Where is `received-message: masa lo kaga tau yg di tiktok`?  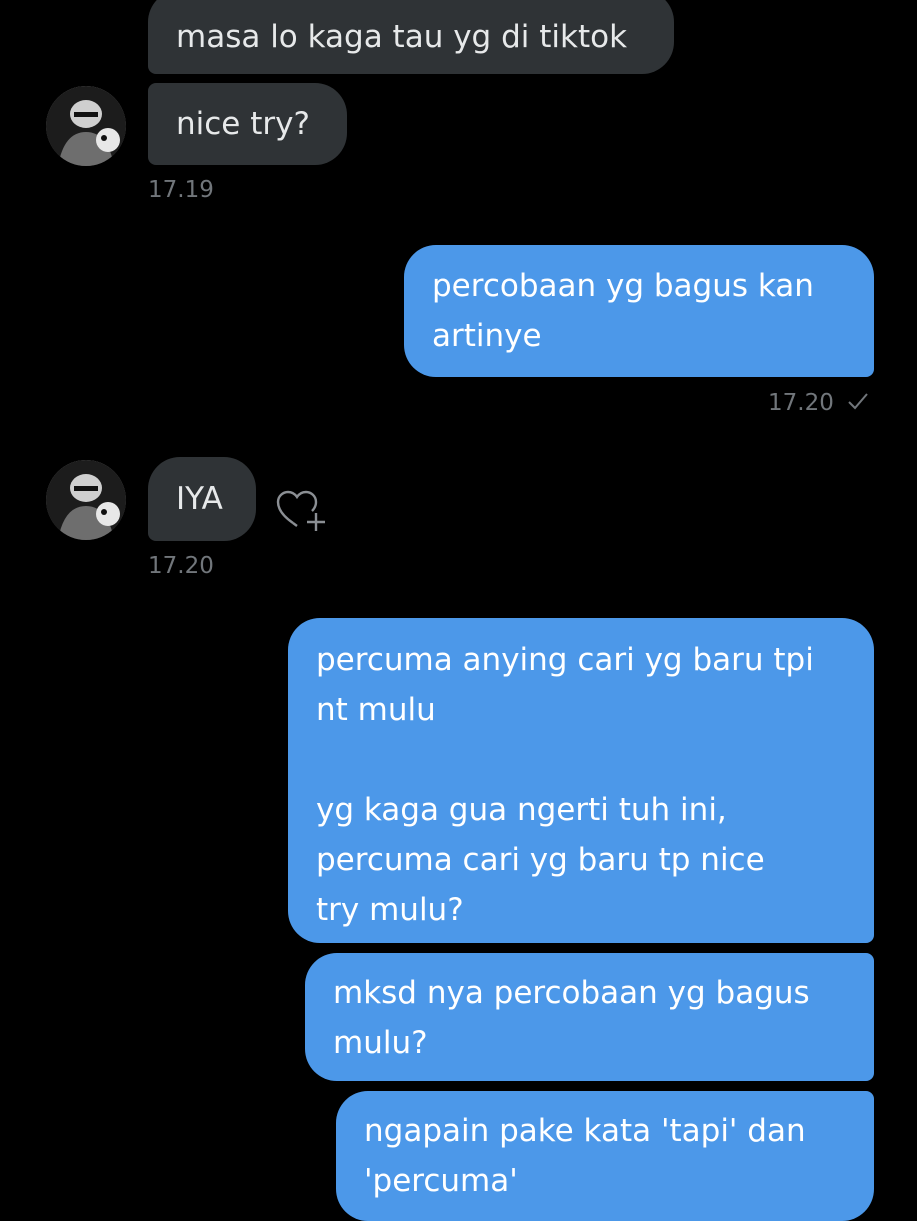 received-message: masa lo kaga tau yg di tiktok is located at coordinates (411, 37).